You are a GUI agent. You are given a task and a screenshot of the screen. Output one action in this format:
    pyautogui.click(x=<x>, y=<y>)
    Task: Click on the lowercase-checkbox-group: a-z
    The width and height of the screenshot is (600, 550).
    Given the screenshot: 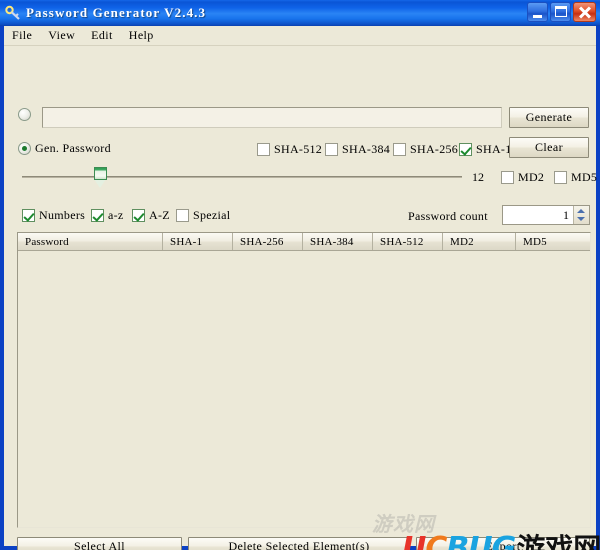 What is the action you would take?
    pyautogui.click(x=107, y=215)
    